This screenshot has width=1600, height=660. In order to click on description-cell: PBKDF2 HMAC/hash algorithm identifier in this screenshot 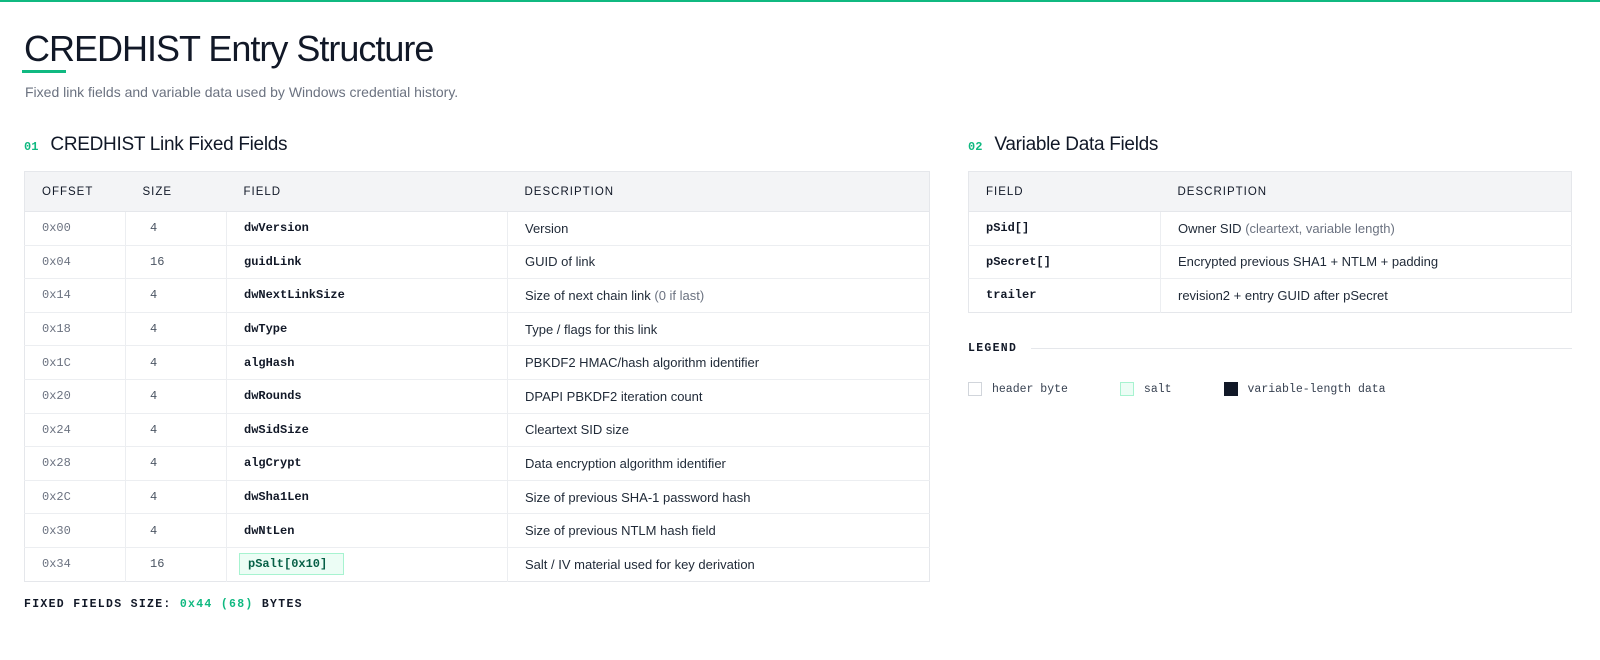, I will do `click(718, 362)`.